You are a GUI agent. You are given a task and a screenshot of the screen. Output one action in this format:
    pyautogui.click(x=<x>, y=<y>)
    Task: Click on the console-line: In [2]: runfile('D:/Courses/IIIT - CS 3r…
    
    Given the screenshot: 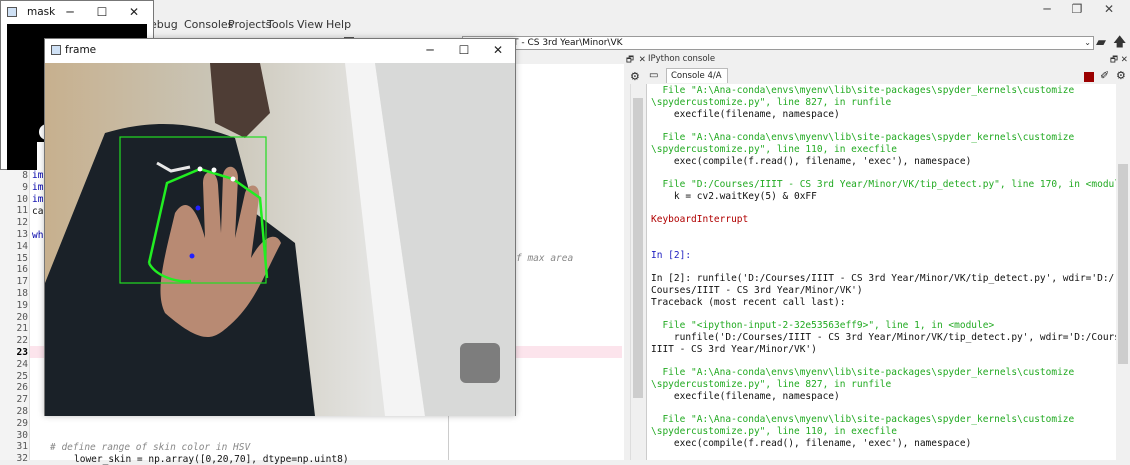 What is the action you would take?
    pyautogui.click(x=883, y=278)
    